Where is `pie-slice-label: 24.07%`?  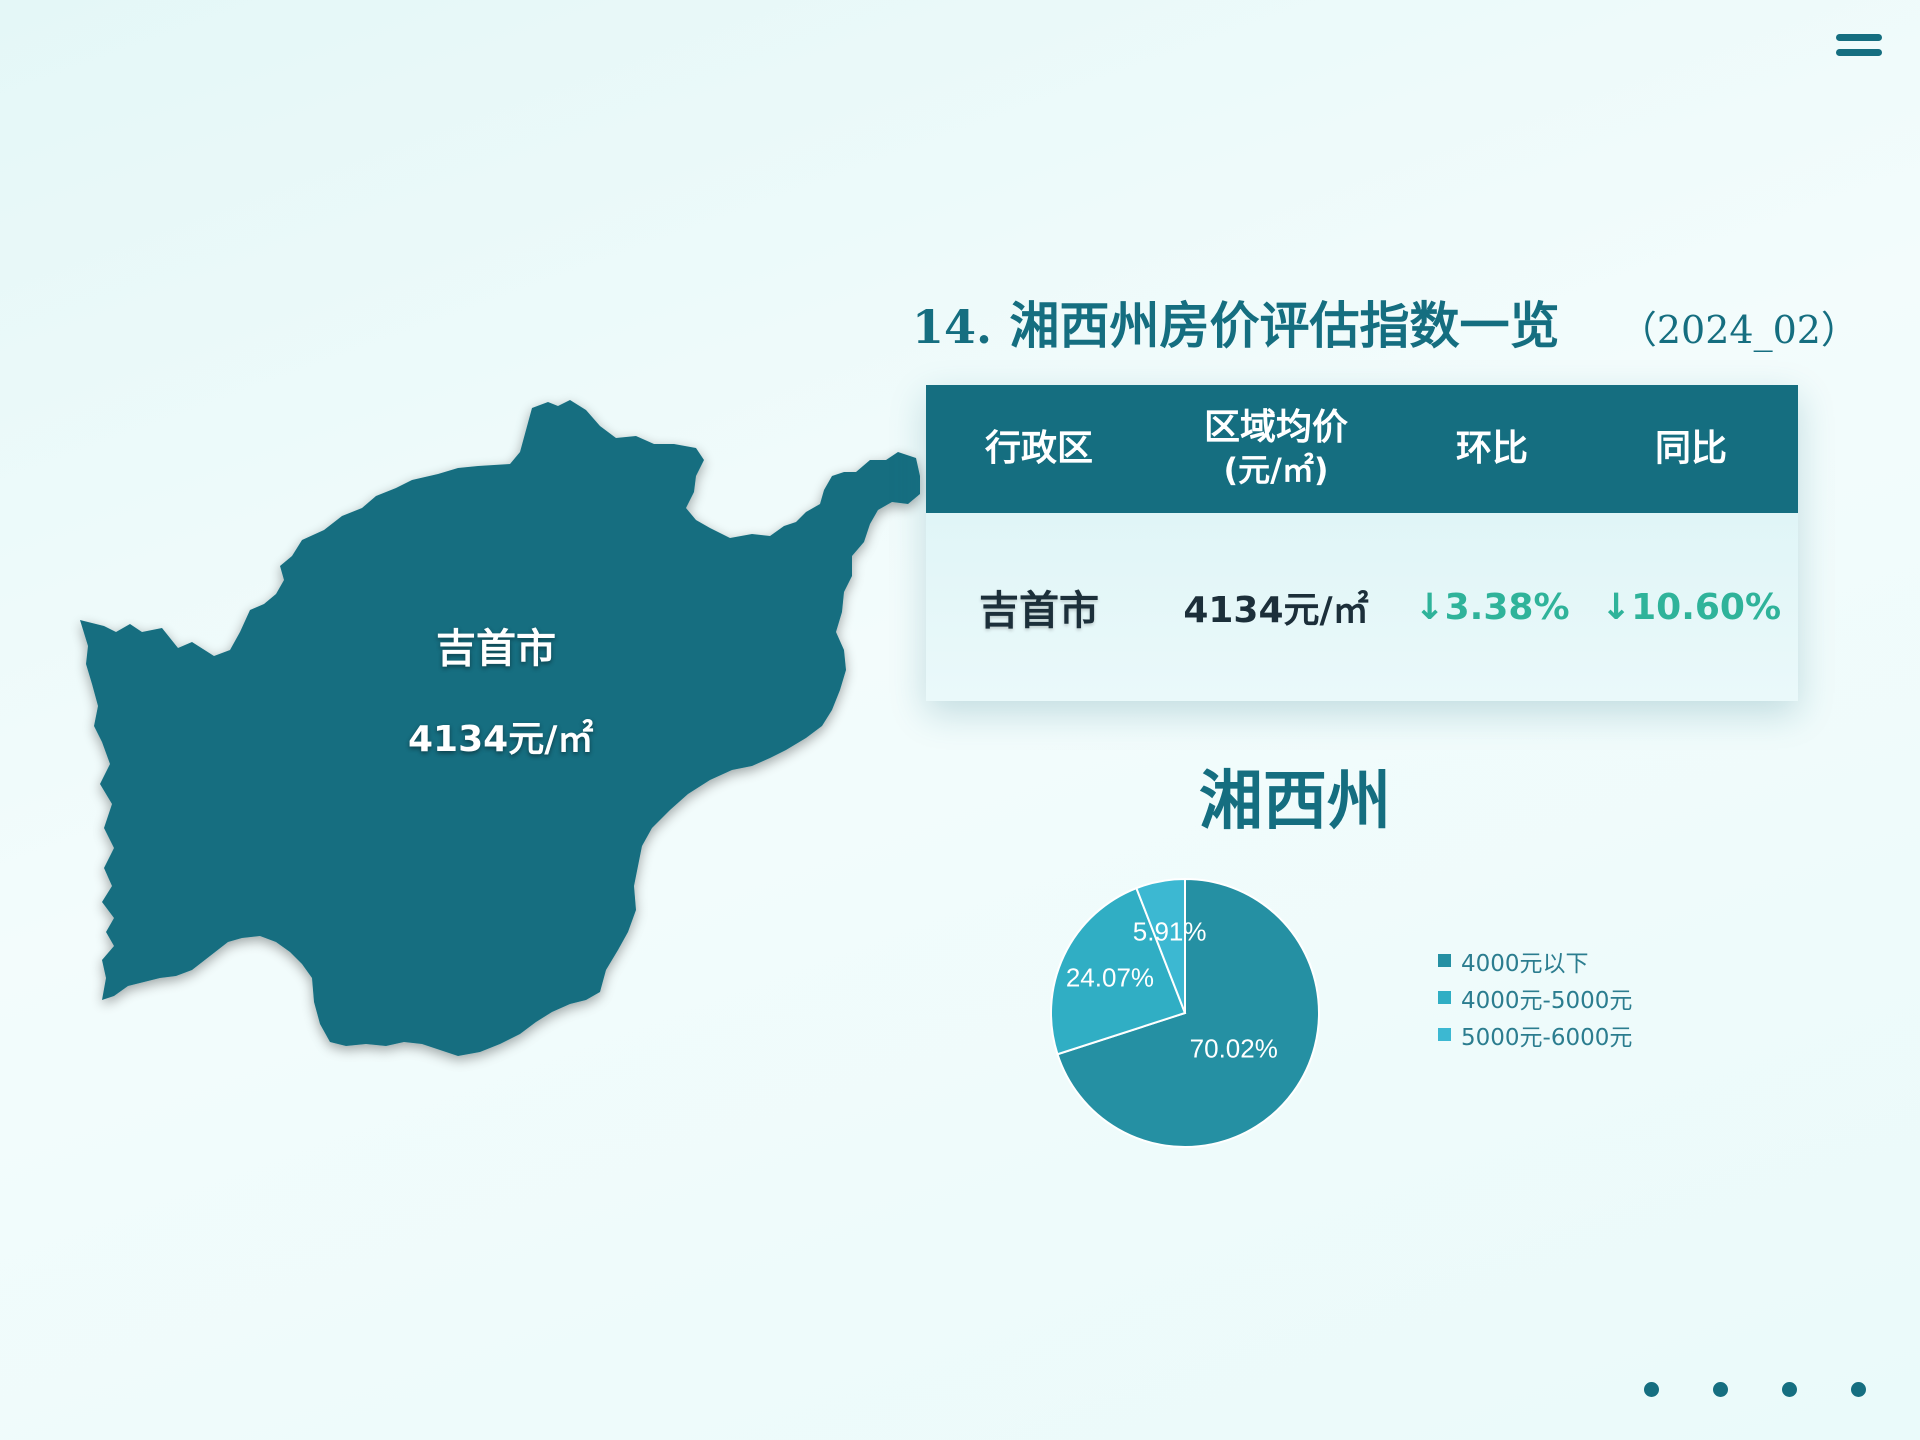 pie-slice-label: 24.07% is located at coordinates (1110, 977).